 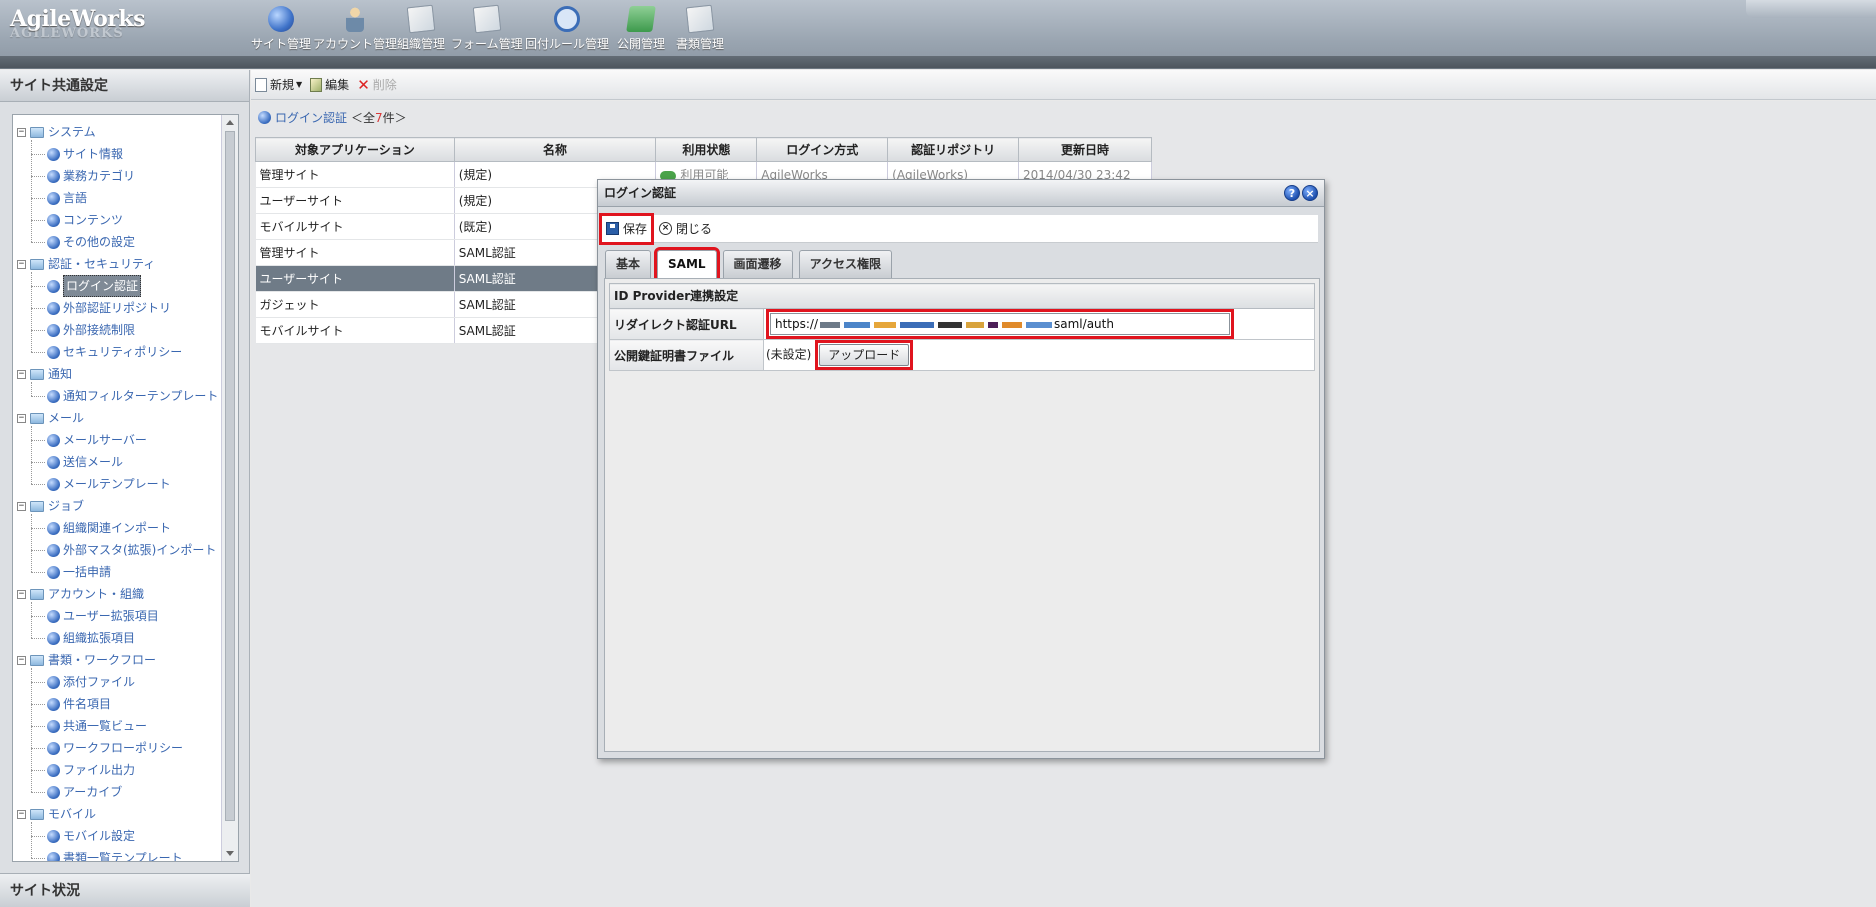 What do you see at coordinates (91, 330) in the screenshot?
I see `tree-item: 外部接続制限` at bounding box center [91, 330].